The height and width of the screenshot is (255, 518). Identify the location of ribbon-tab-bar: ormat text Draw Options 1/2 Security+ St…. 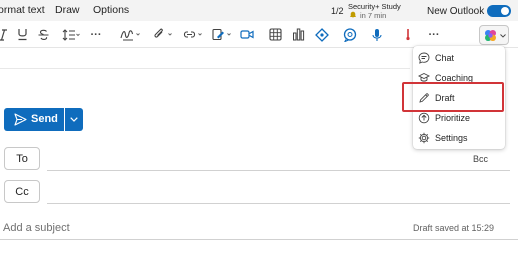
(259, 10).